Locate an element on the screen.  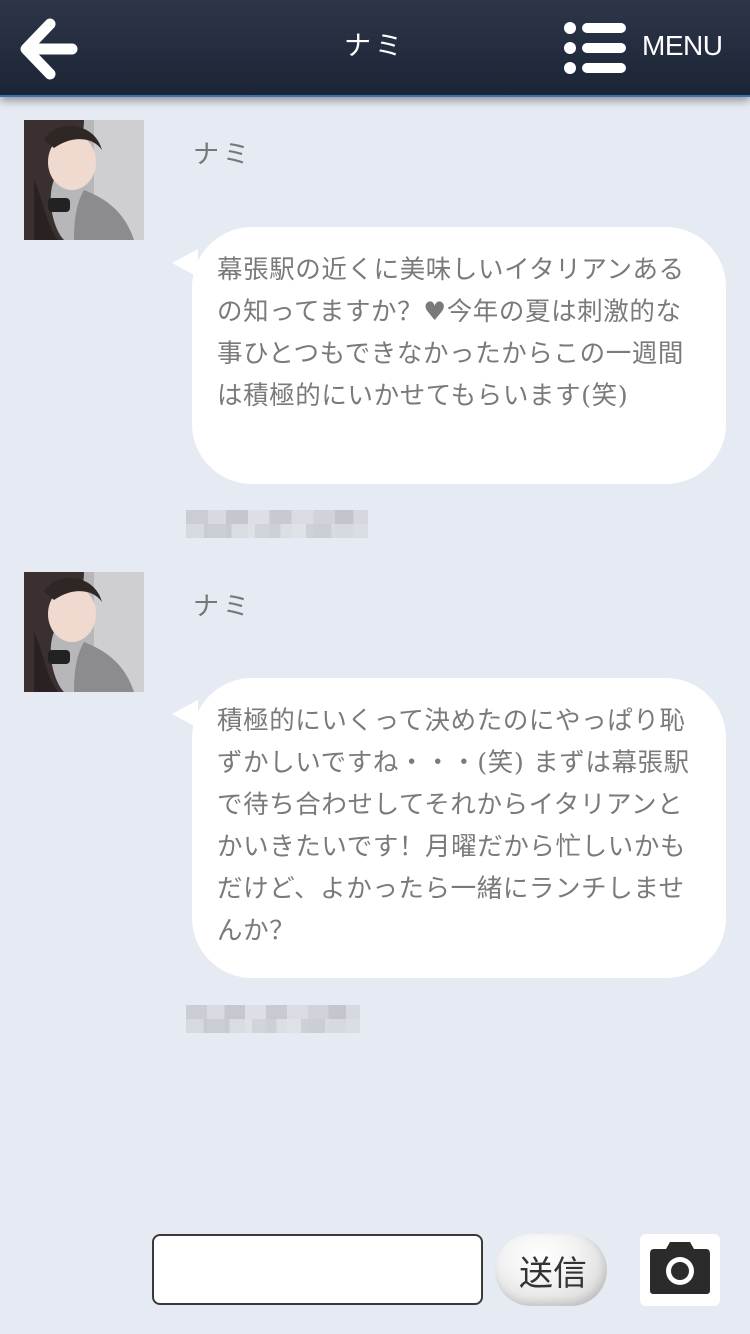
top-nav-bar: ナミ MENU is located at coordinates (375, 48).